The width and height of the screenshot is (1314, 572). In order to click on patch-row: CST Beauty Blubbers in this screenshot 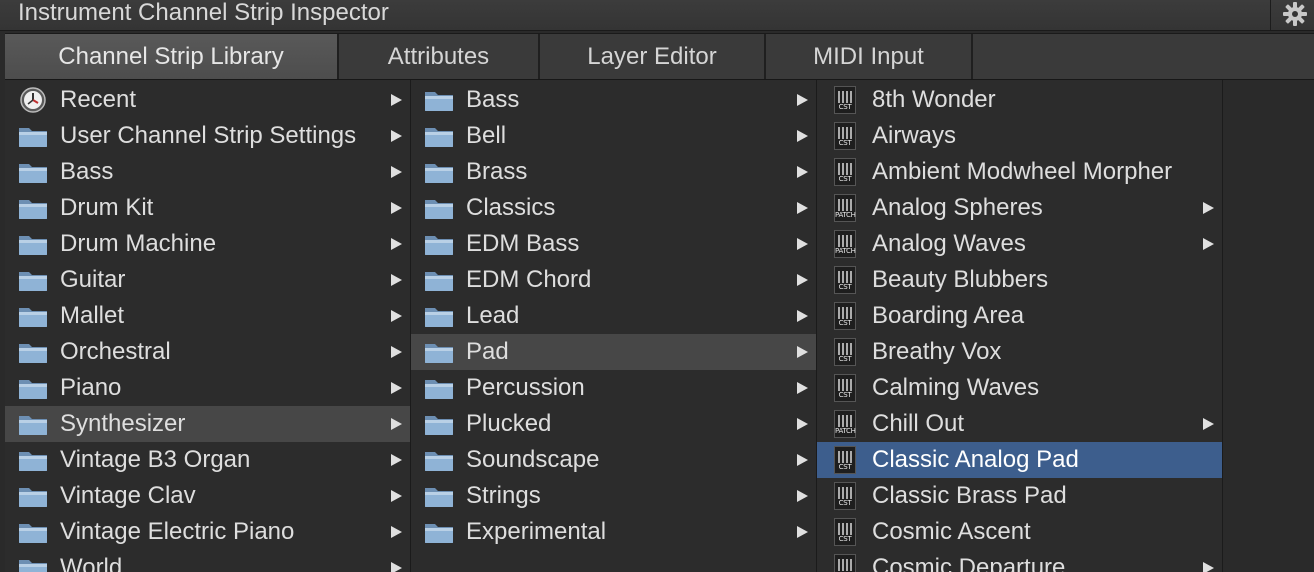, I will do `click(1019, 280)`.